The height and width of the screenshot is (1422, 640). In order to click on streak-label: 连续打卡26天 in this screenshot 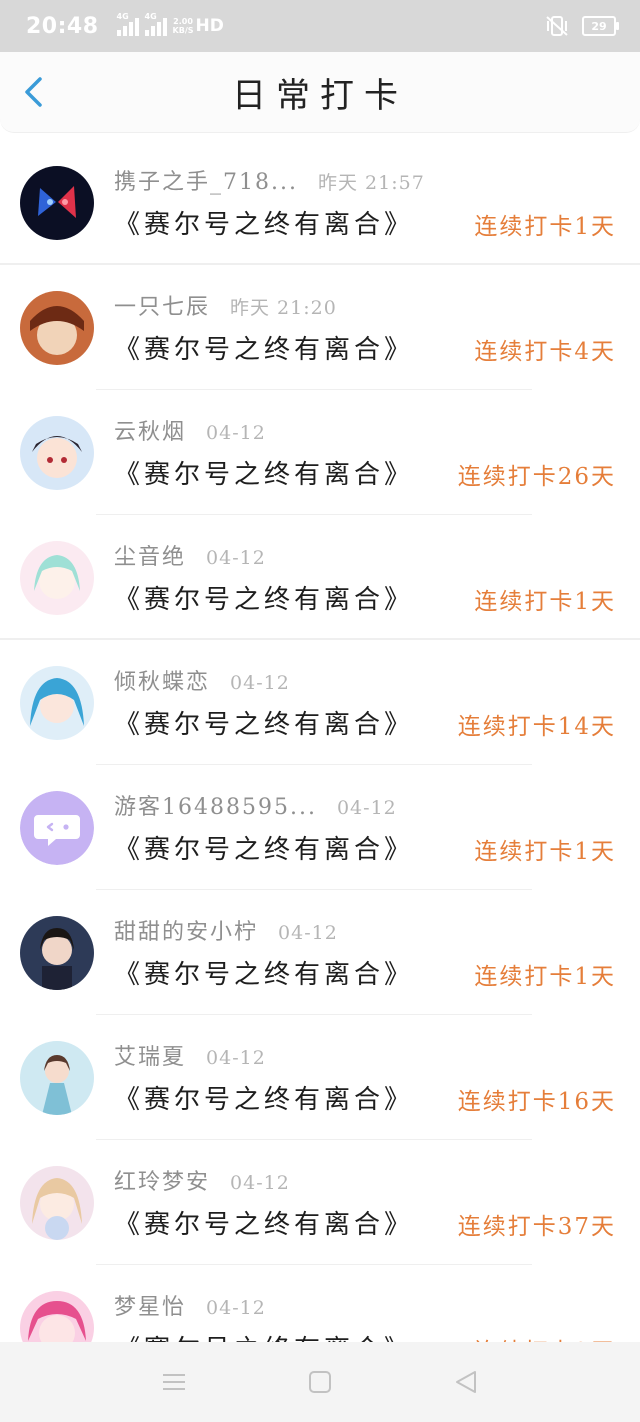, I will do `click(536, 477)`.